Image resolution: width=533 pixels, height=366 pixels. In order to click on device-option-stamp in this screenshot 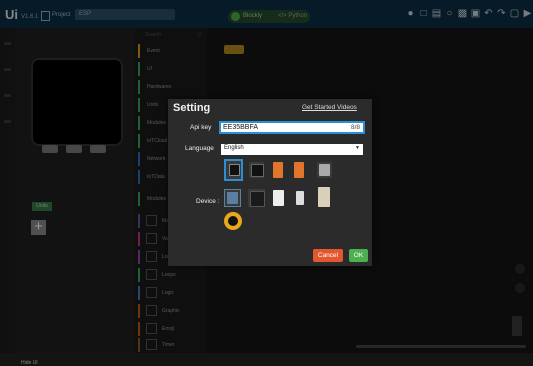, I will do `click(300, 198)`.